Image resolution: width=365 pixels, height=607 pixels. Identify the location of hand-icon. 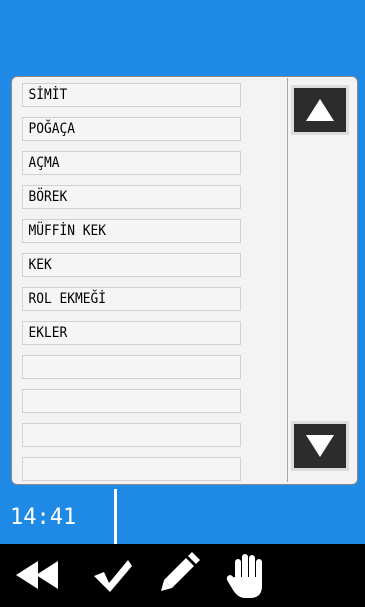
(244, 576).